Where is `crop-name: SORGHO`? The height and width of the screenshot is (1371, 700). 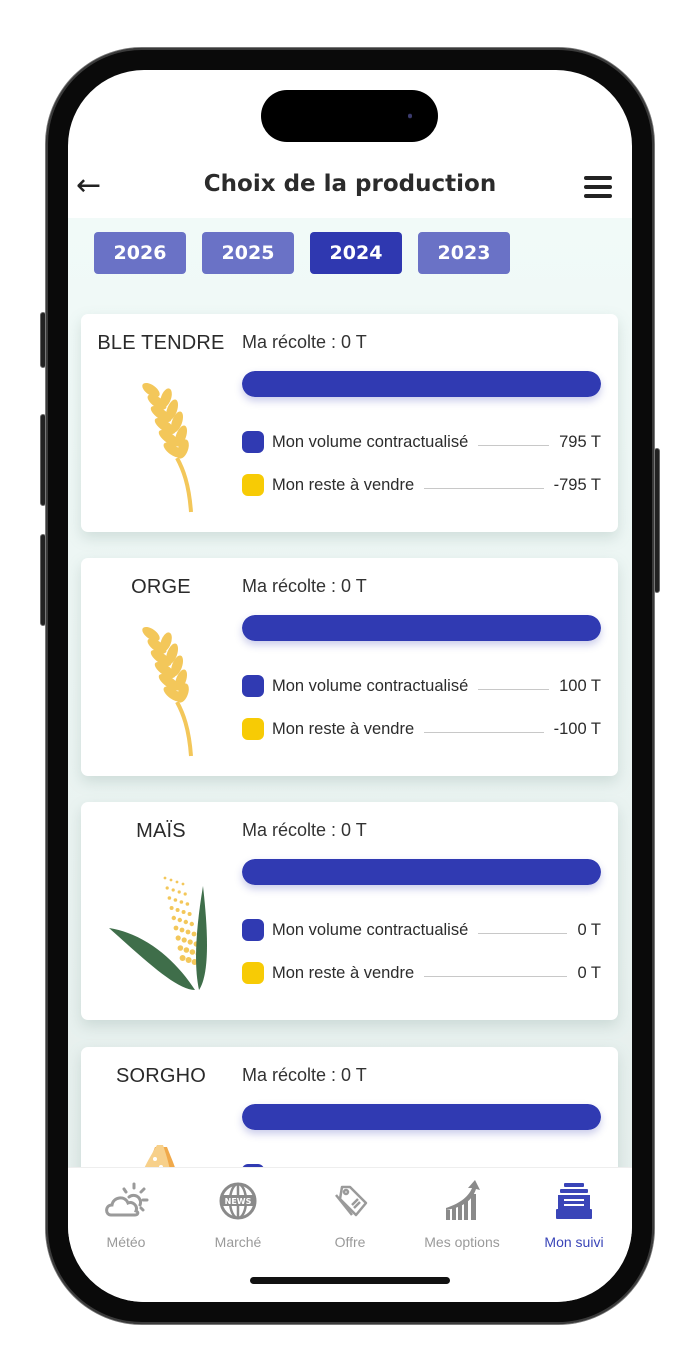
crop-name: SORGHO is located at coordinates (161, 1076).